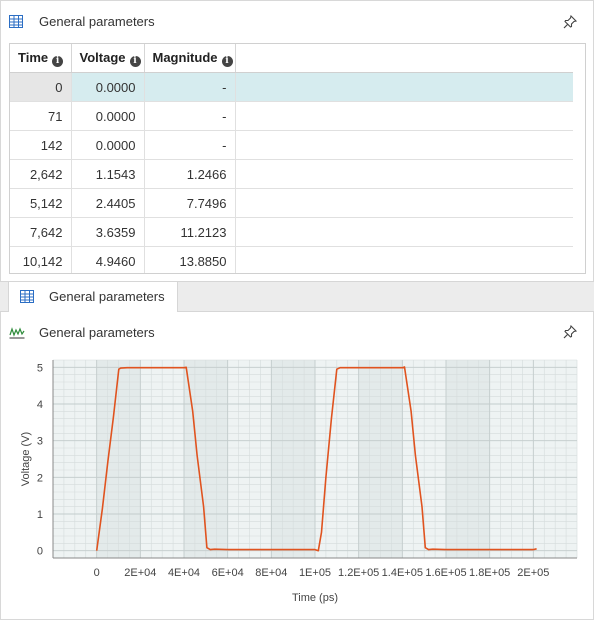 Image resolution: width=594 pixels, height=620 pixels. I want to click on column-header-label: Voltage, so click(102, 57).